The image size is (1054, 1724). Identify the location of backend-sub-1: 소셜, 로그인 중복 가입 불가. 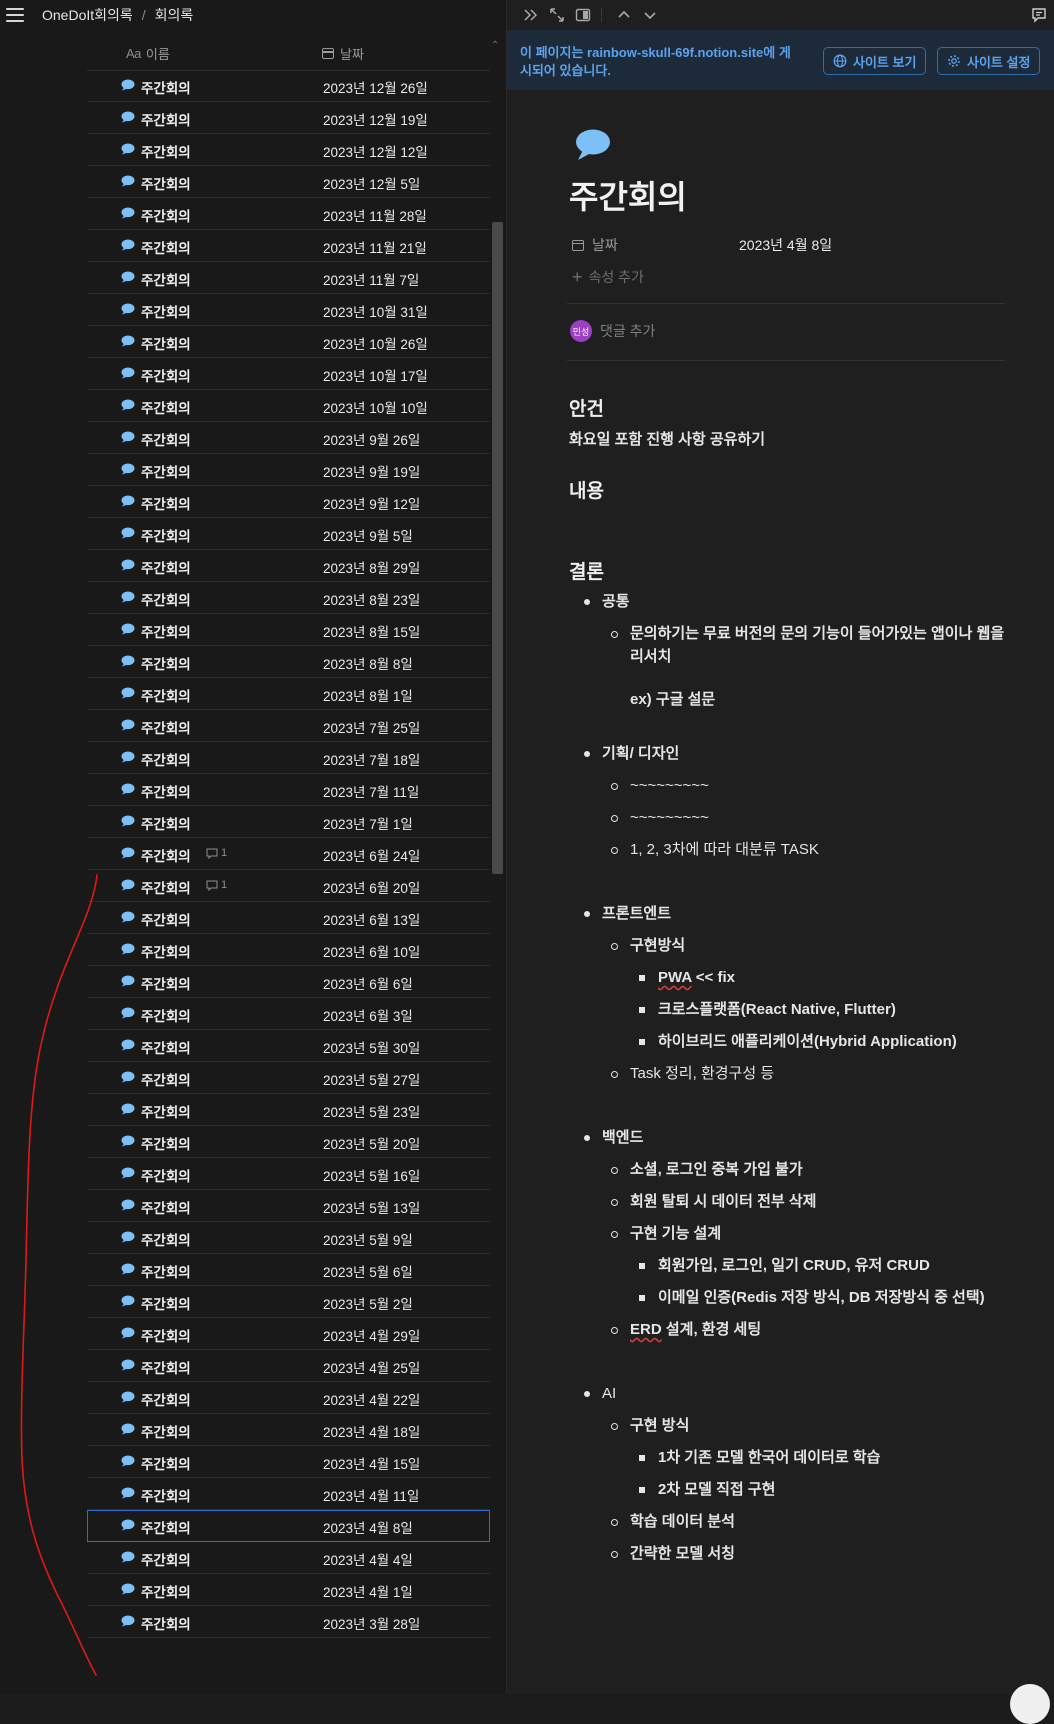
(716, 1169).